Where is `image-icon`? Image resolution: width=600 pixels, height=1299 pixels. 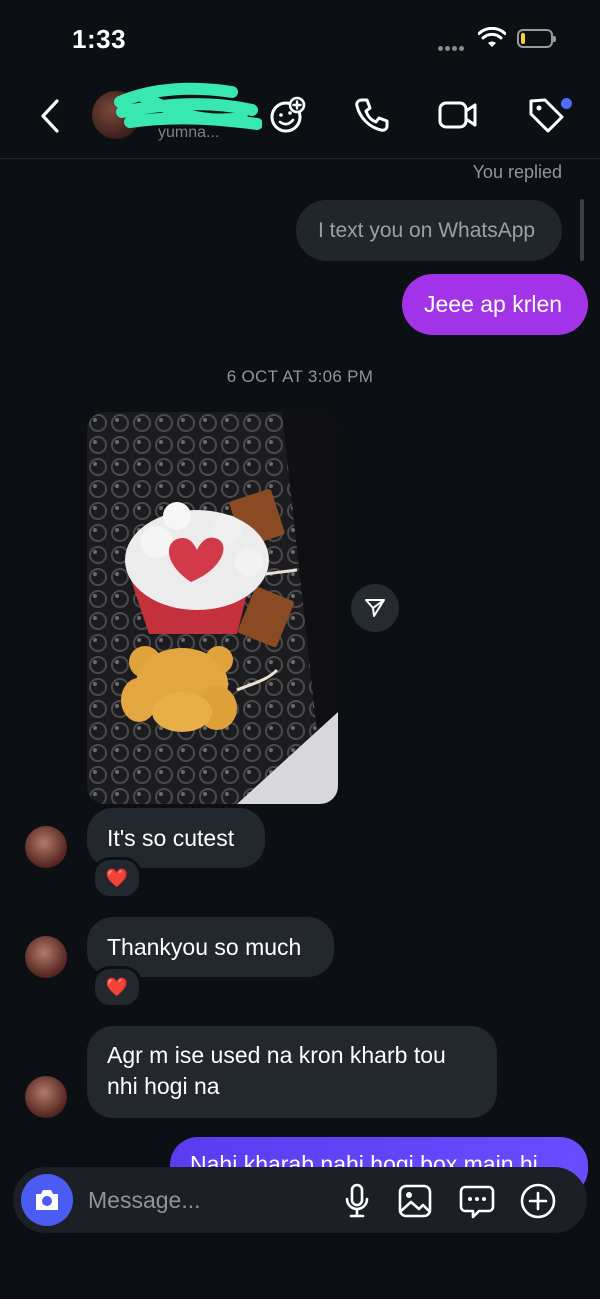
image-icon is located at coordinates (415, 1201).